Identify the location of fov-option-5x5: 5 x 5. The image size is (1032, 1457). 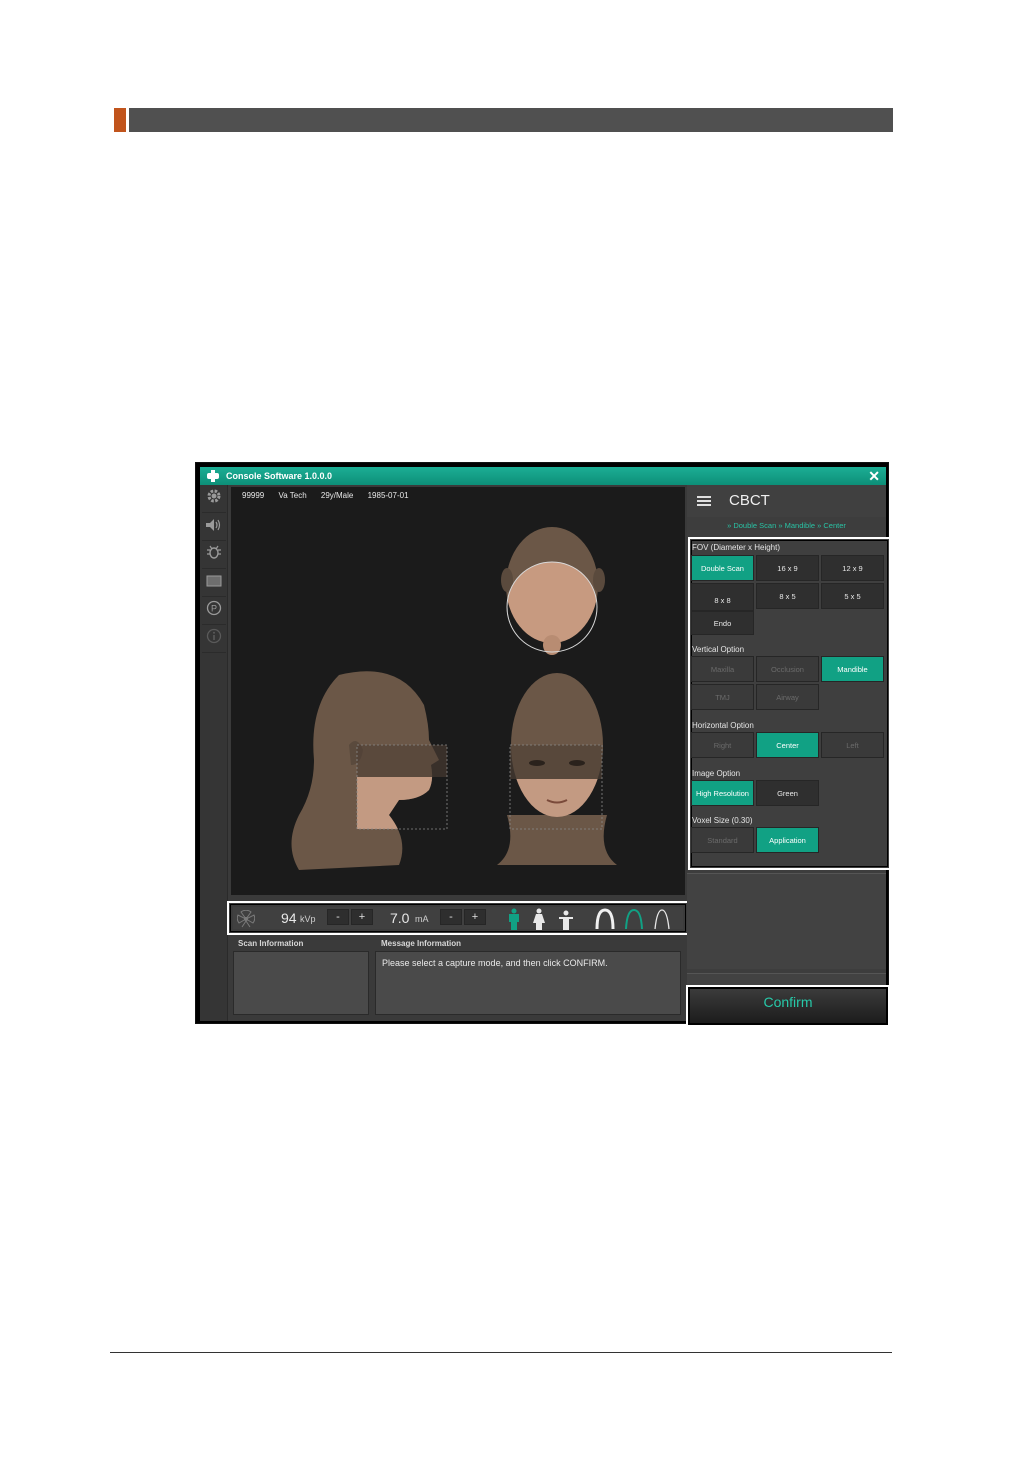
(852, 596).